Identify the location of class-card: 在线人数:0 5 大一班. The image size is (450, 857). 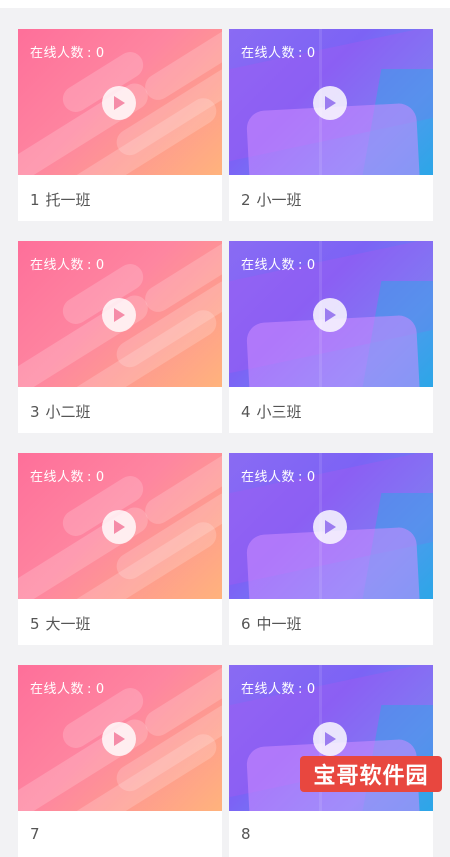
(120, 549).